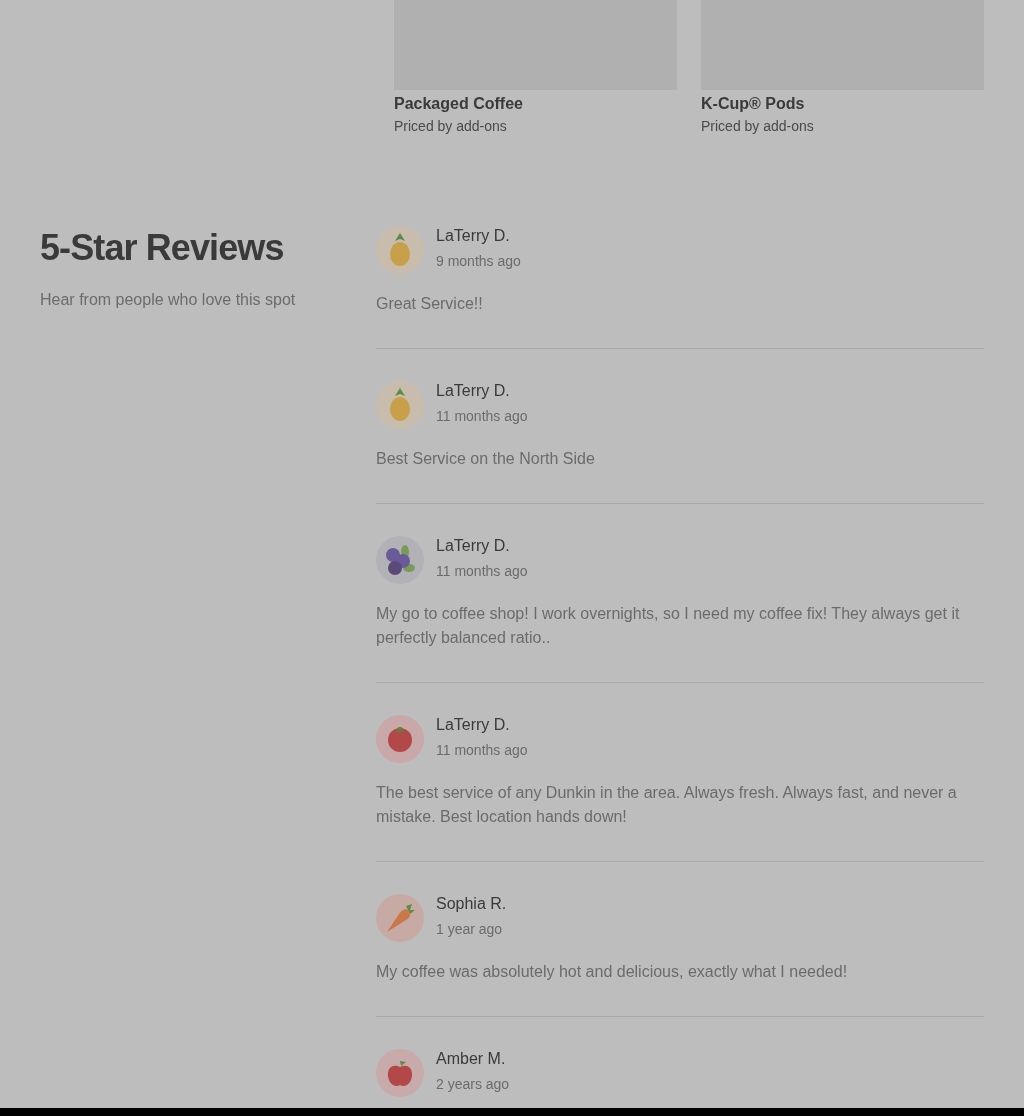  What do you see at coordinates (400, 739) in the screenshot?
I see `tomato-icon` at bounding box center [400, 739].